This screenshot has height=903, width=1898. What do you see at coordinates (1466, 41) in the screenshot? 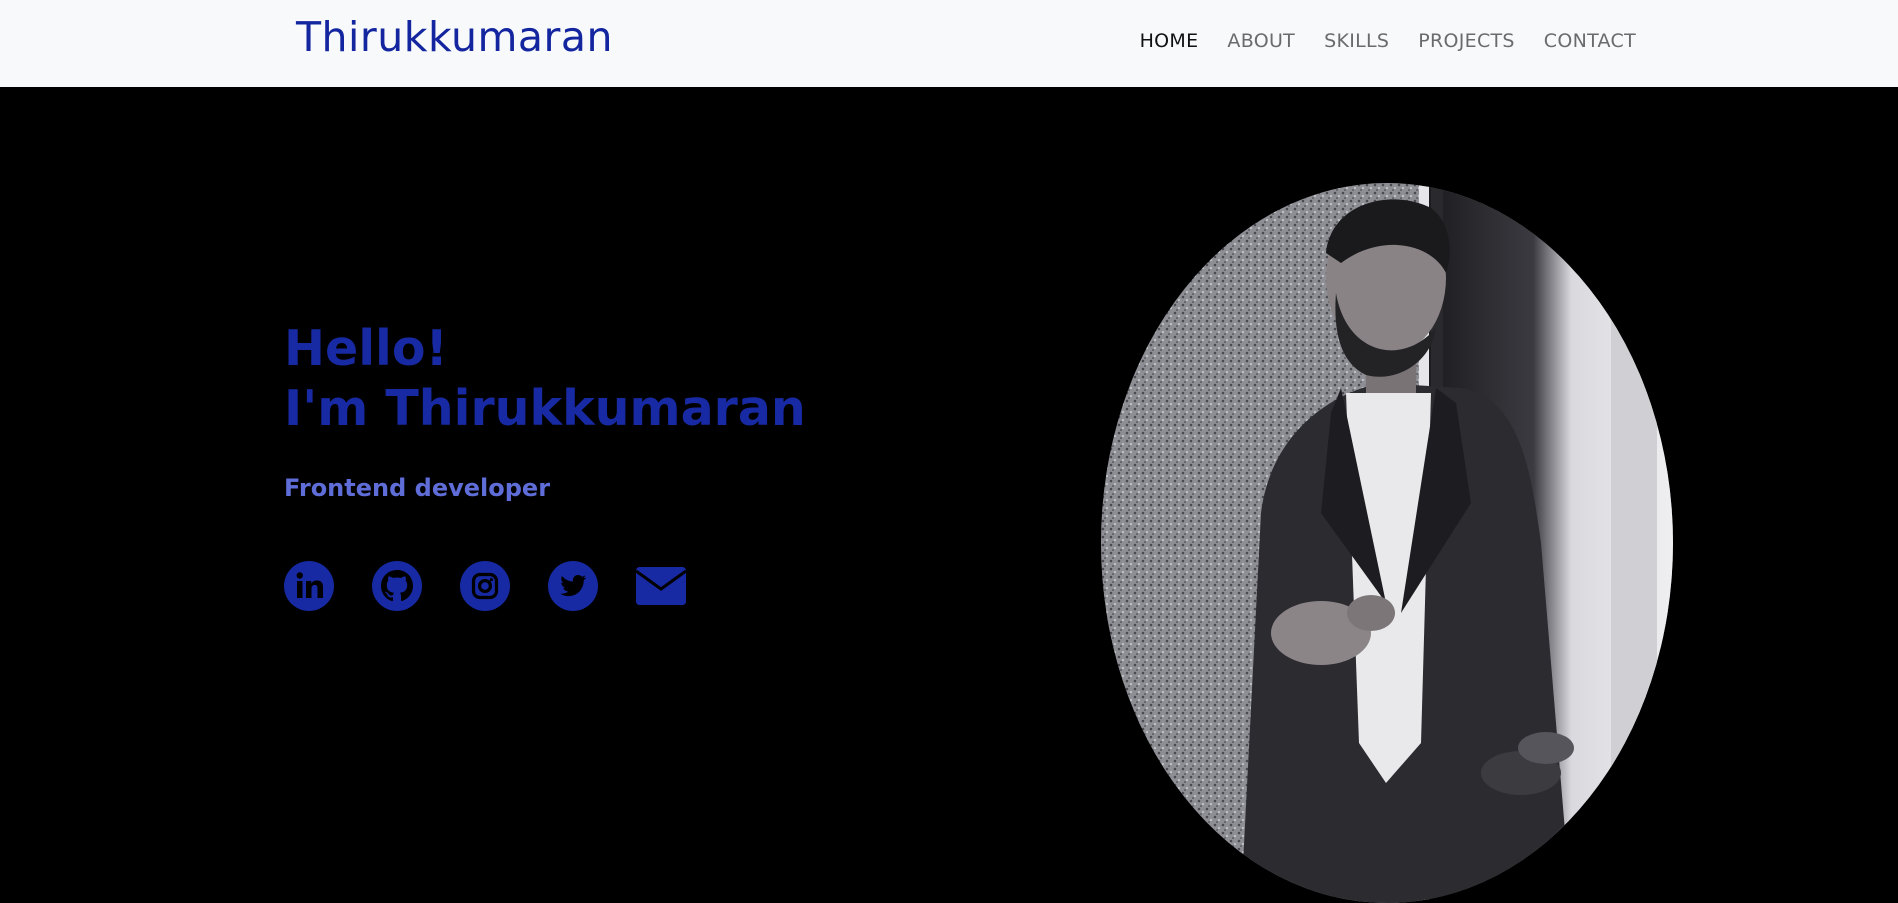
I see `nav-link-projects: PROJECTS` at bounding box center [1466, 41].